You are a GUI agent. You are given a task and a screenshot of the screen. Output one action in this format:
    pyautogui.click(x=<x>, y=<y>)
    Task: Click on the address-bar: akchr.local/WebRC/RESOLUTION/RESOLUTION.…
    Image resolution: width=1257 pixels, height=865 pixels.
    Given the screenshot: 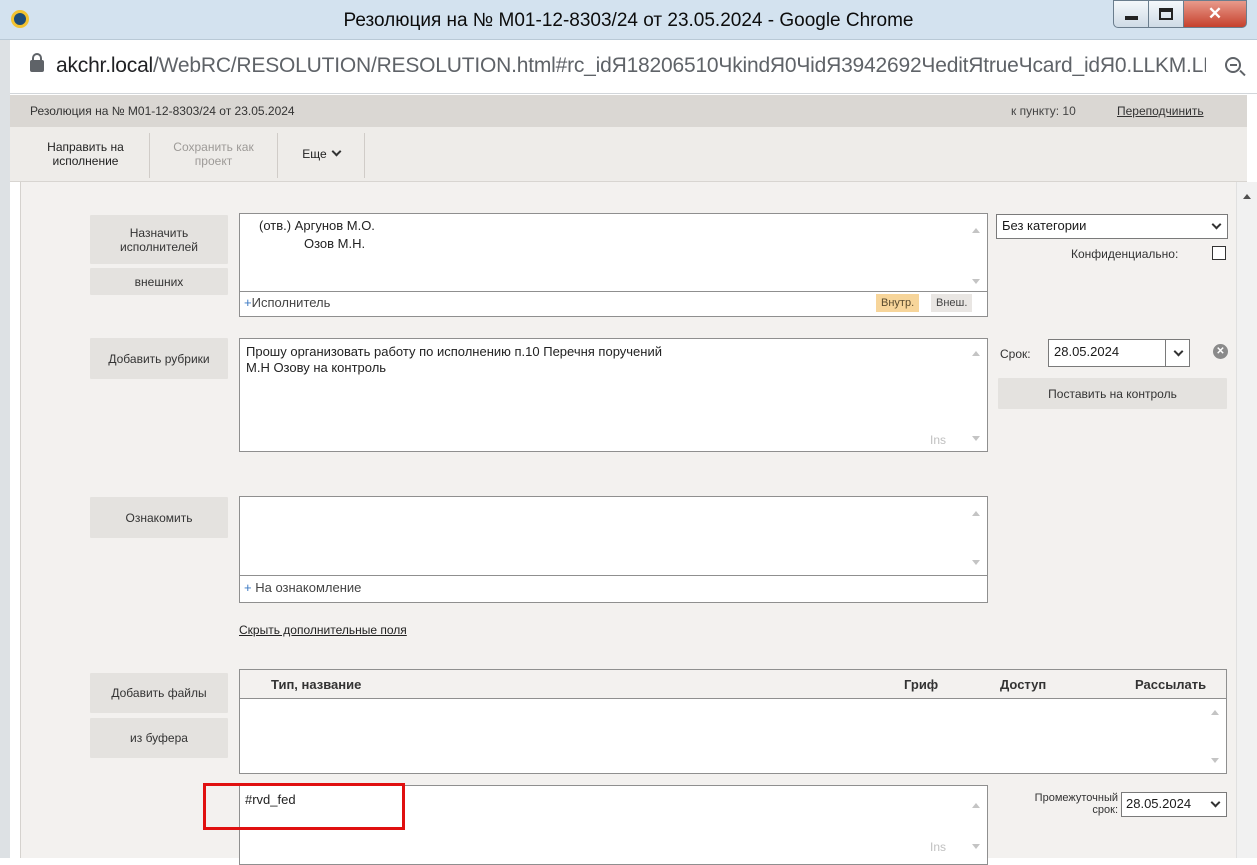 What is the action you would take?
    pyautogui.click(x=633, y=67)
    